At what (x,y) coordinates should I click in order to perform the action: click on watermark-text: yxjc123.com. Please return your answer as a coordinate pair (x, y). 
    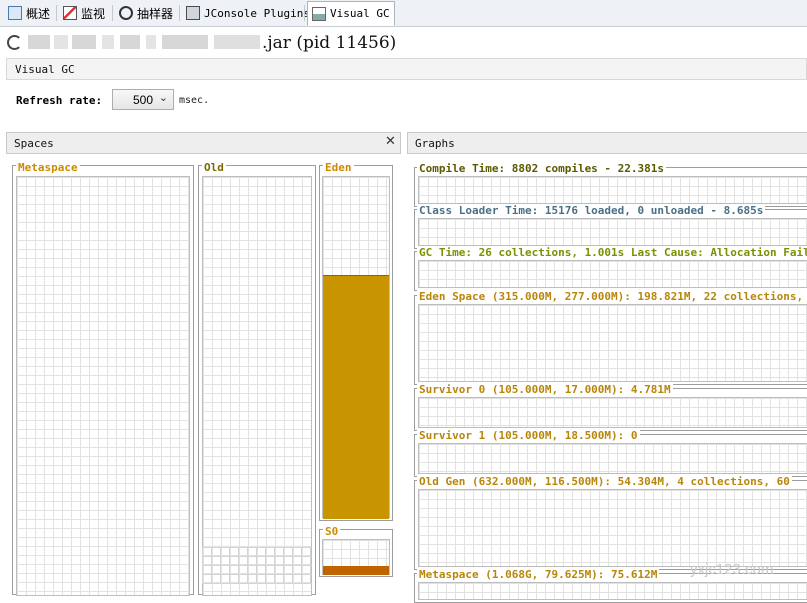
    Looking at the image, I should click on (732, 569).